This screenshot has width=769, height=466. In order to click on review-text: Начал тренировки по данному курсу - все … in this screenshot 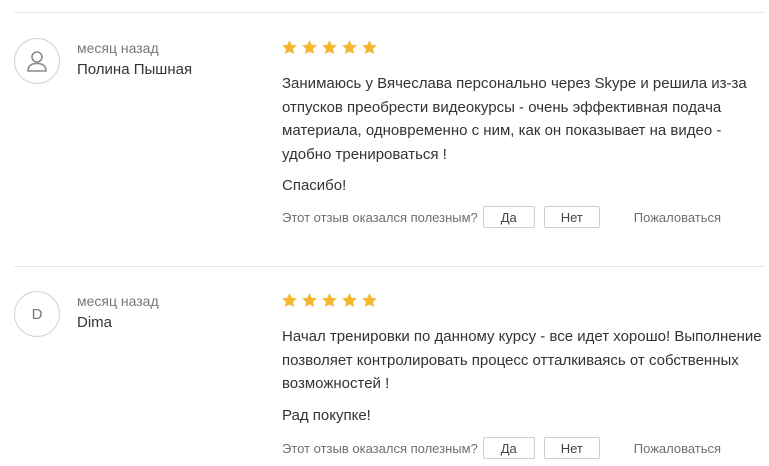, I will do `click(522, 376)`.